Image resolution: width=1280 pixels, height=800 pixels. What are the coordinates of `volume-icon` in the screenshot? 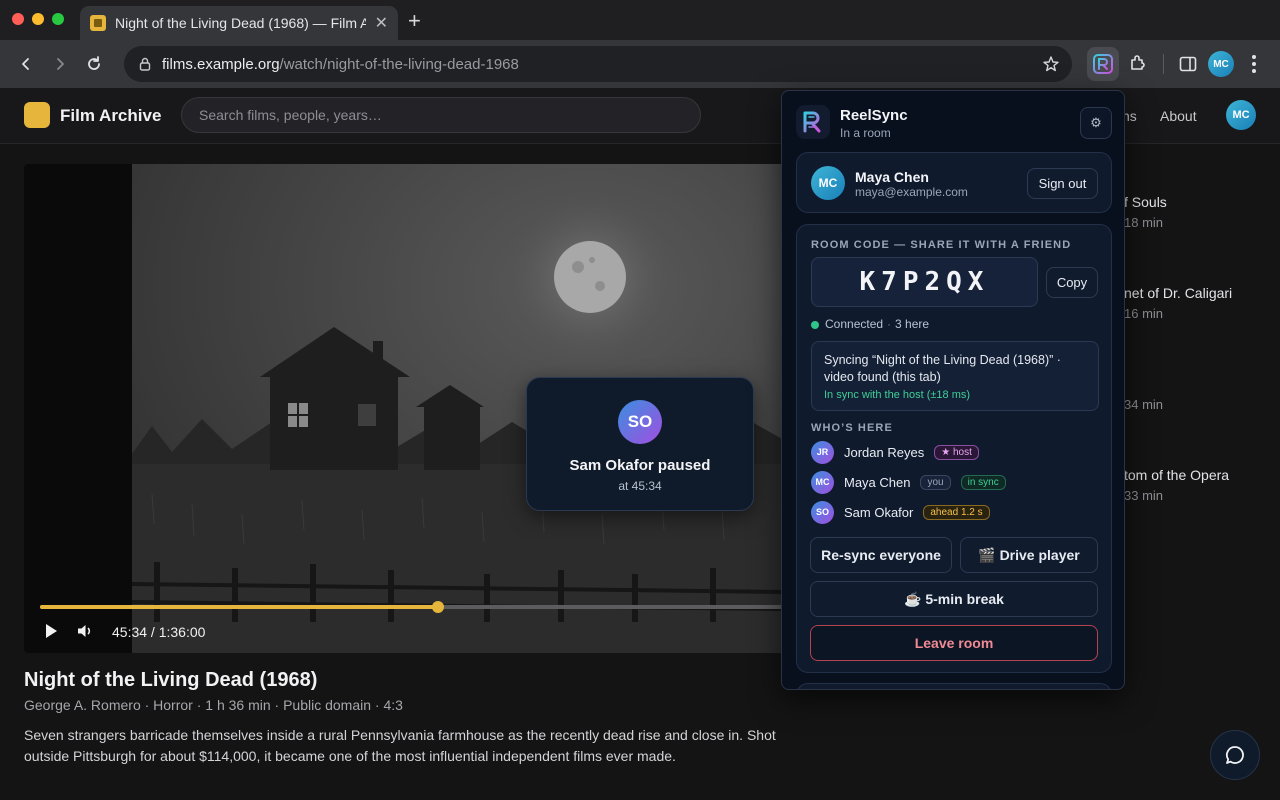 It's located at (85, 631).